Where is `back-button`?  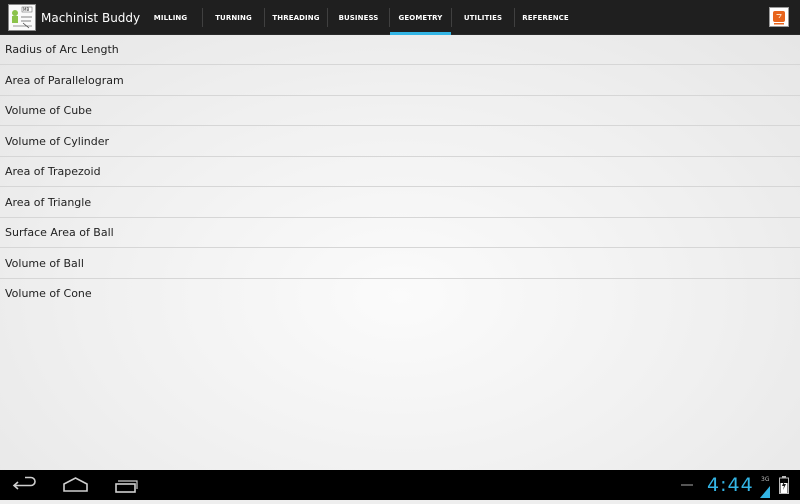
back-button is located at coordinates (25, 485).